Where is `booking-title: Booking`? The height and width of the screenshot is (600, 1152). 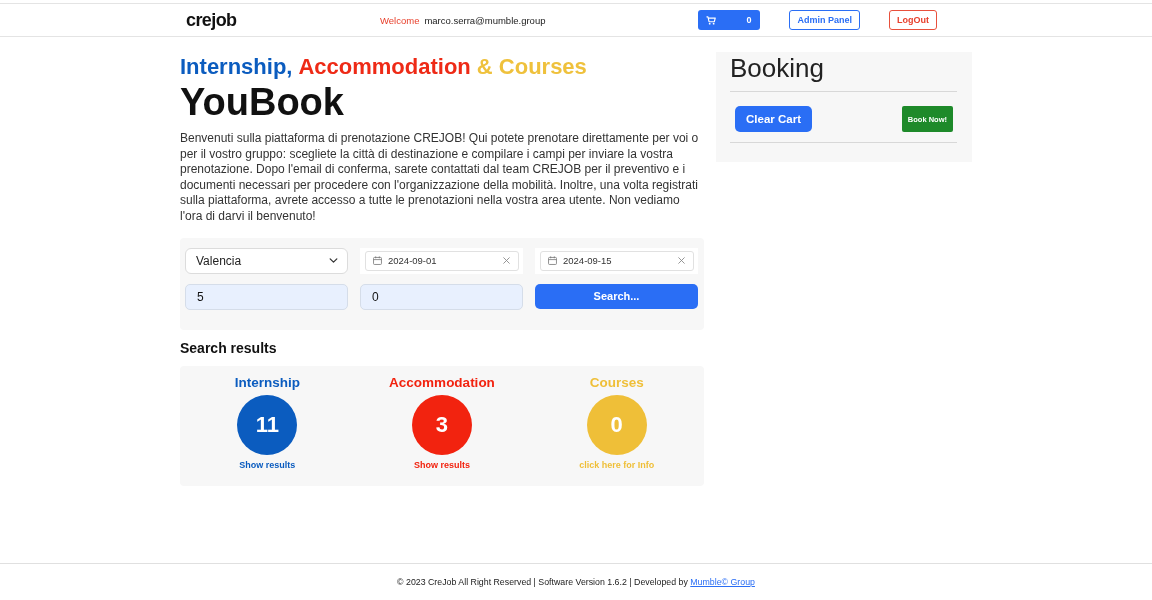 booking-title: Booking is located at coordinates (777, 68).